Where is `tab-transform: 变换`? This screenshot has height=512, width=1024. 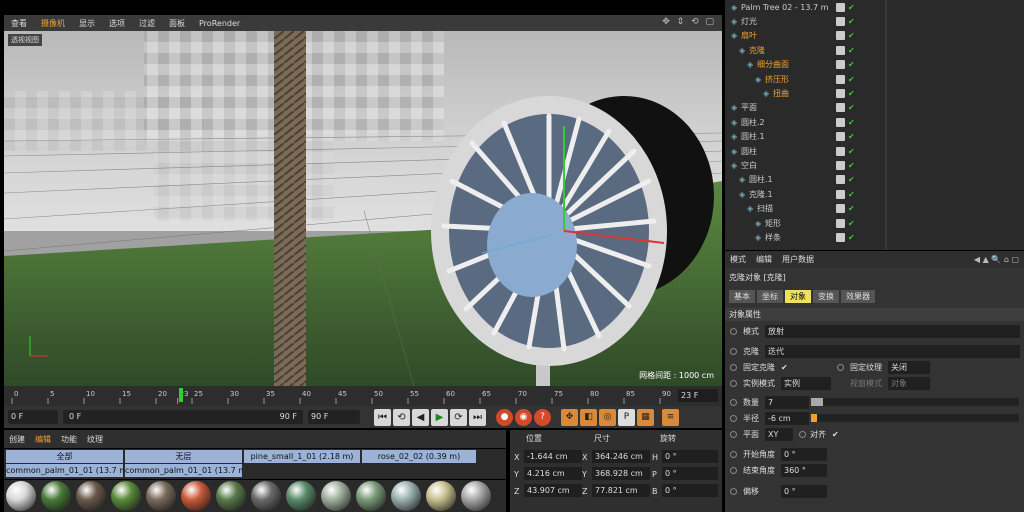 tab-transform: 变换 is located at coordinates (826, 296).